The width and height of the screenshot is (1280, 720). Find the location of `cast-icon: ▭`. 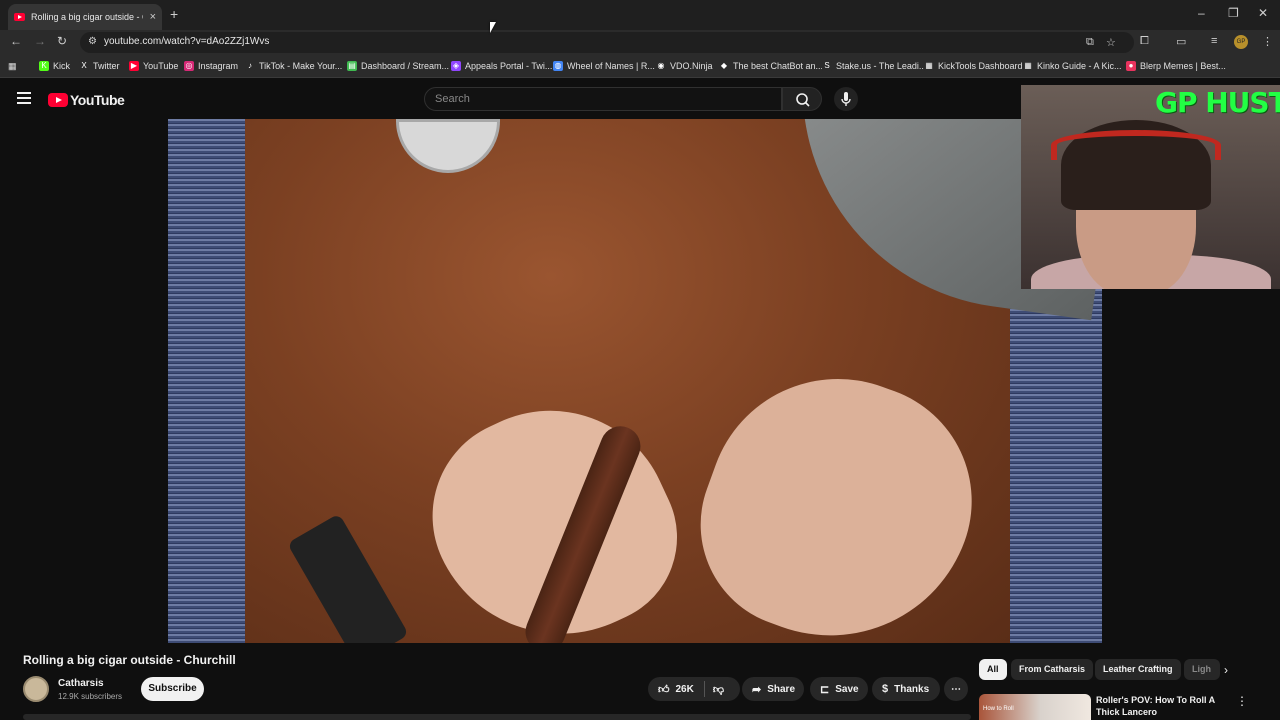

cast-icon: ▭ is located at coordinates (1181, 41).